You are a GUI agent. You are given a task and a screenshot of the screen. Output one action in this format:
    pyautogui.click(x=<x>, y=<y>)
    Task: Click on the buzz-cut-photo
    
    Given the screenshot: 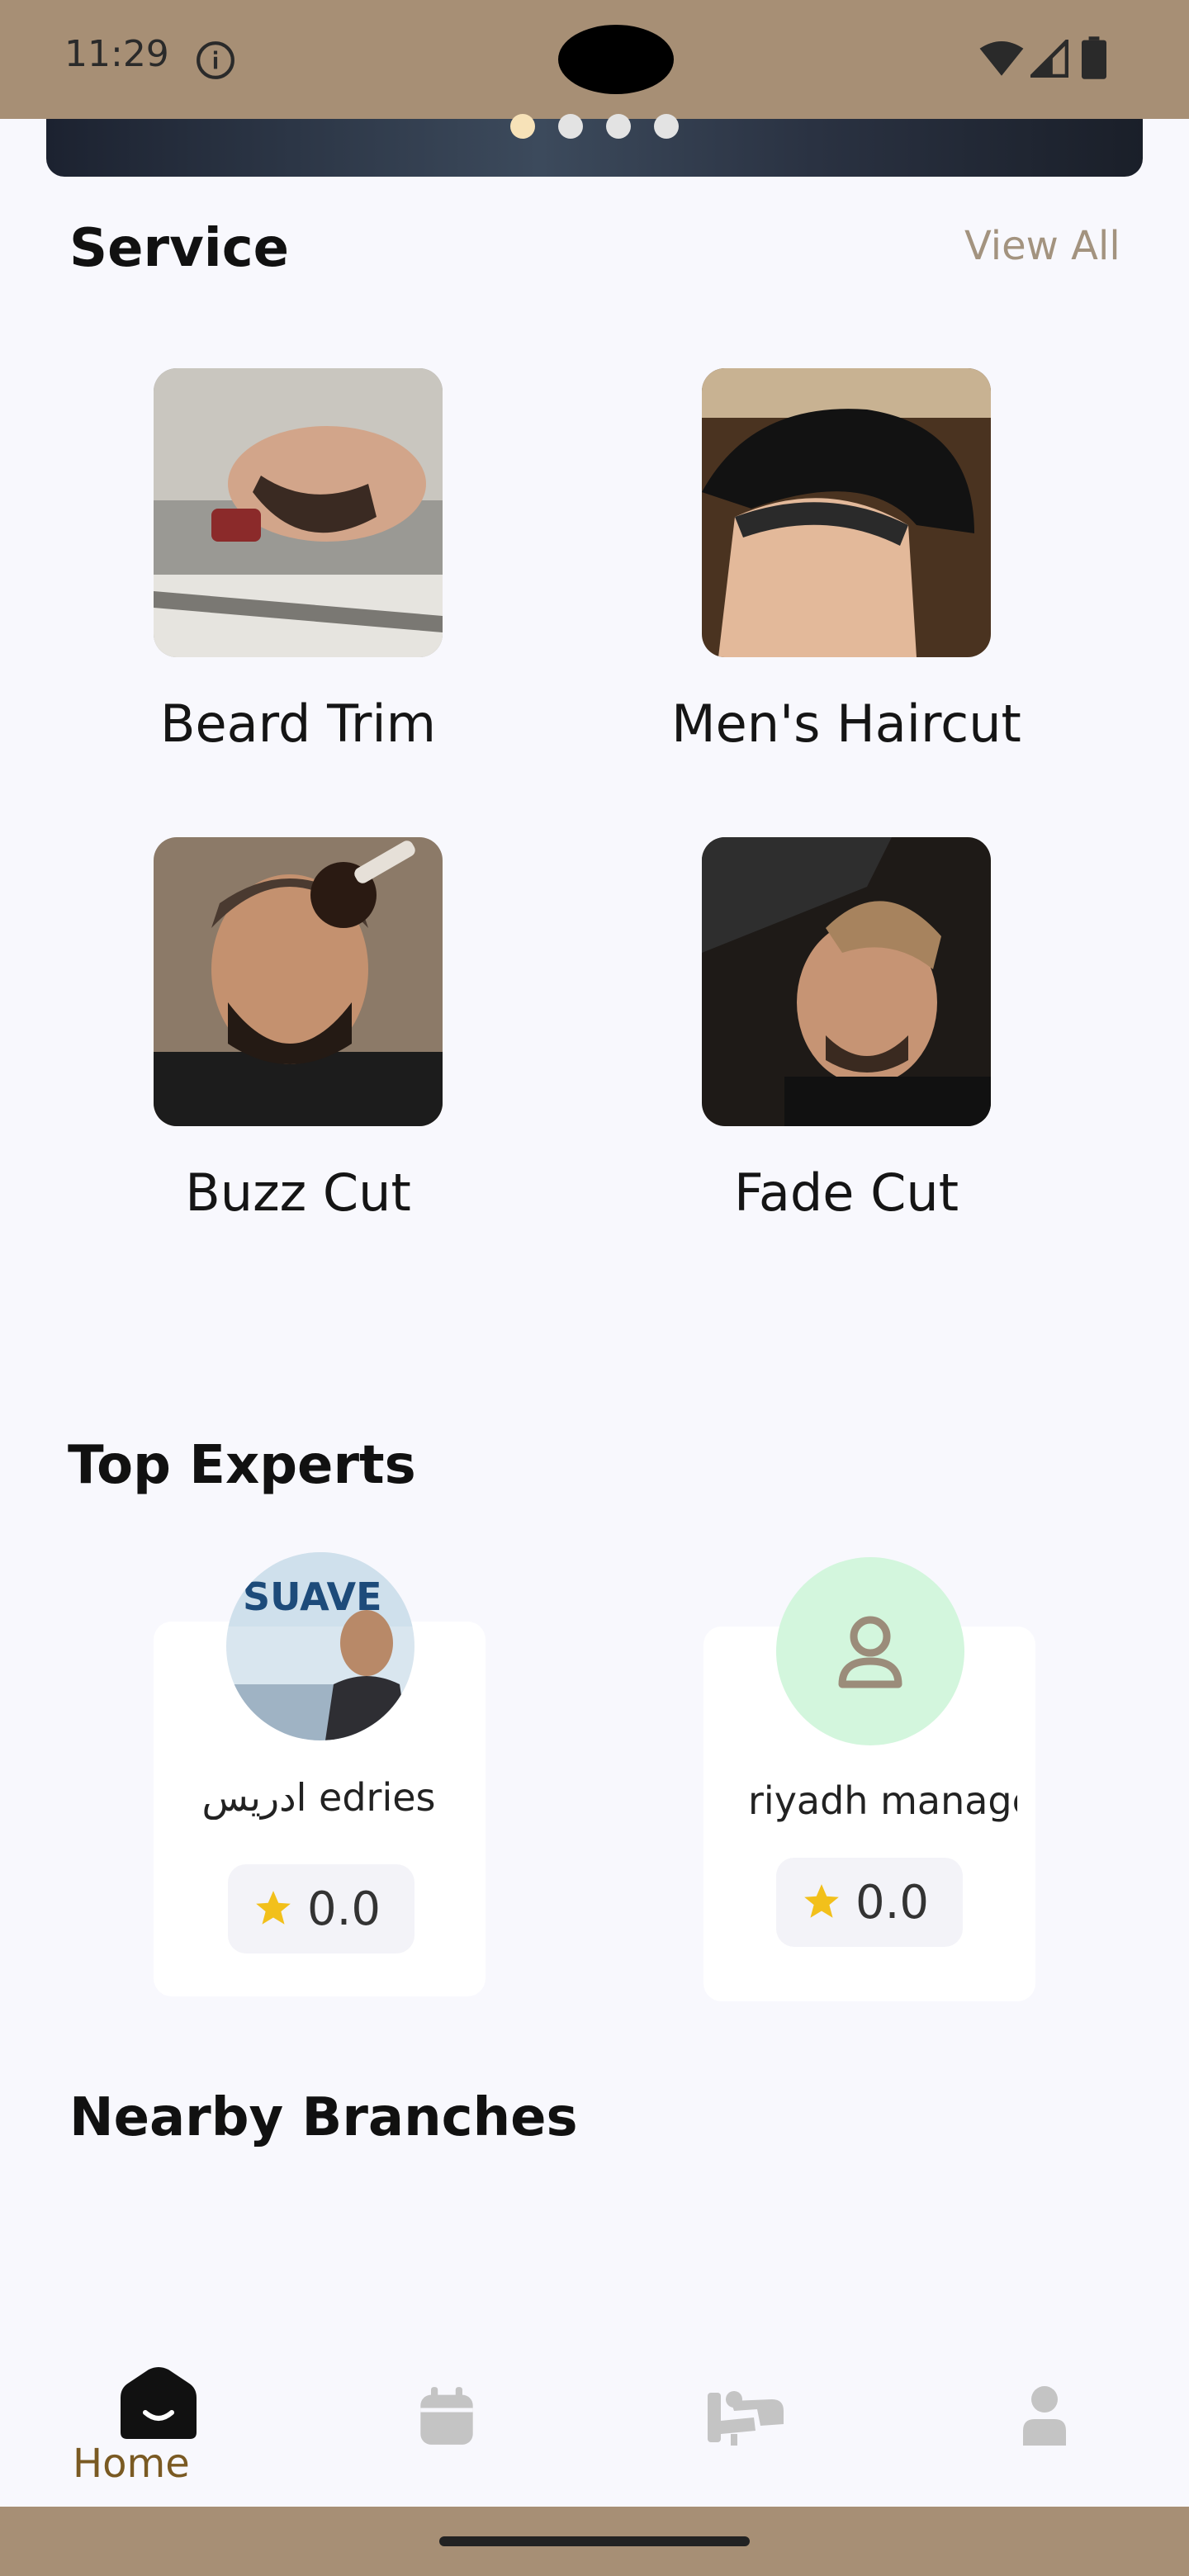 What is the action you would take?
    pyautogui.click(x=298, y=981)
    